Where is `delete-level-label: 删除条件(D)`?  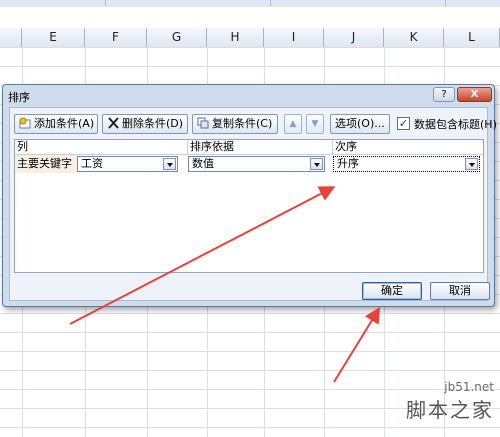 delete-level-label: 删除条件(D) is located at coordinates (153, 123).